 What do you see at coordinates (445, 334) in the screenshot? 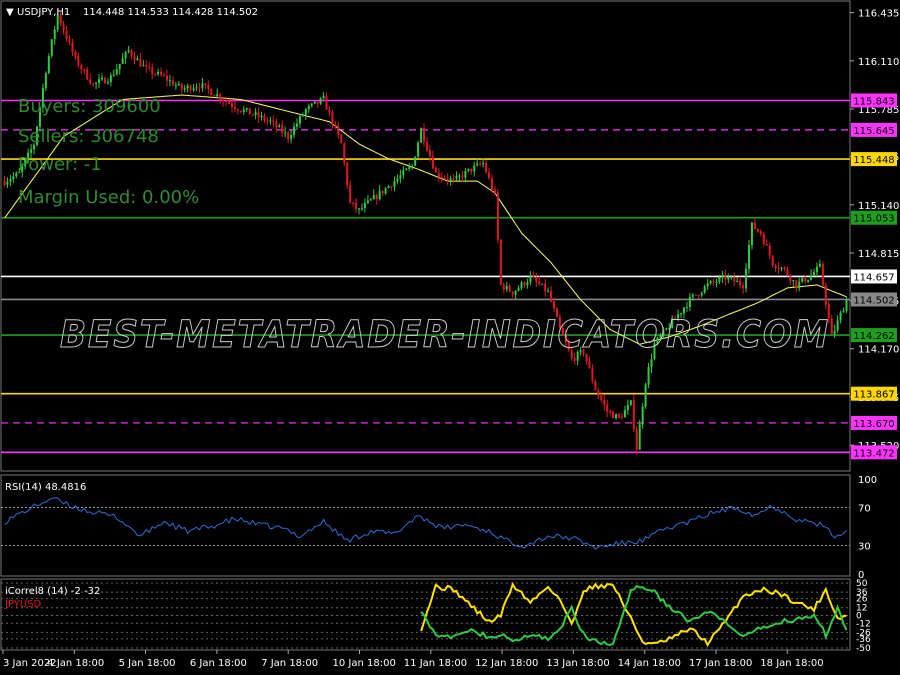
I see `watermark-logo: BEST-METATRADER-INDICATORS.COM` at bounding box center [445, 334].